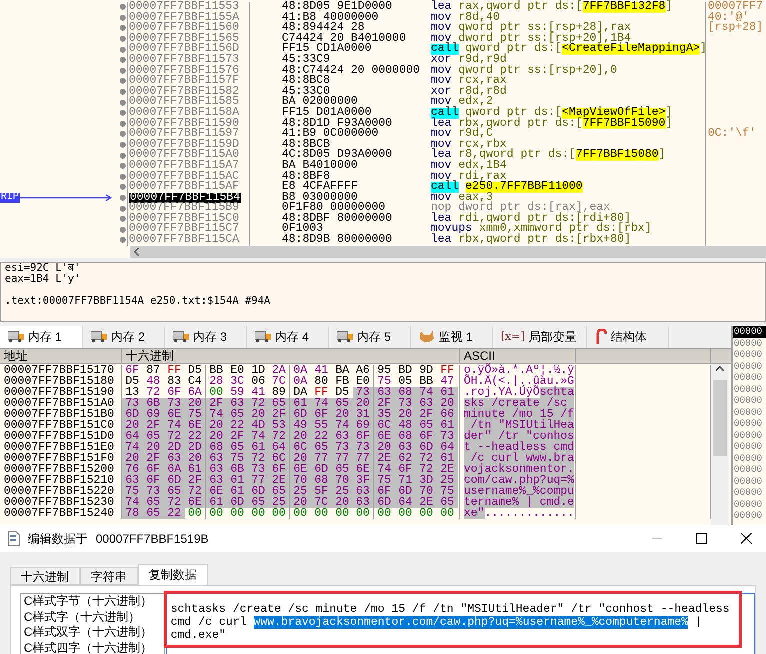 The width and height of the screenshot is (766, 654). I want to click on hex-byte: FF, so click(322, 392).